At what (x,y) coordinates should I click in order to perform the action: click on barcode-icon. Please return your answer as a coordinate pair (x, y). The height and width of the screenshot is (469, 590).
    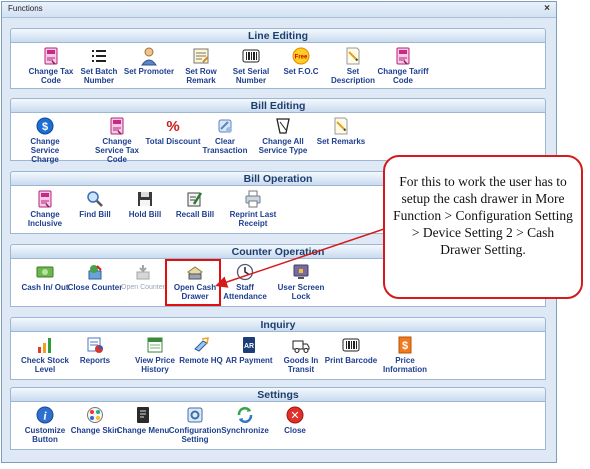
    Looking at the image, I should click on (251, 56).